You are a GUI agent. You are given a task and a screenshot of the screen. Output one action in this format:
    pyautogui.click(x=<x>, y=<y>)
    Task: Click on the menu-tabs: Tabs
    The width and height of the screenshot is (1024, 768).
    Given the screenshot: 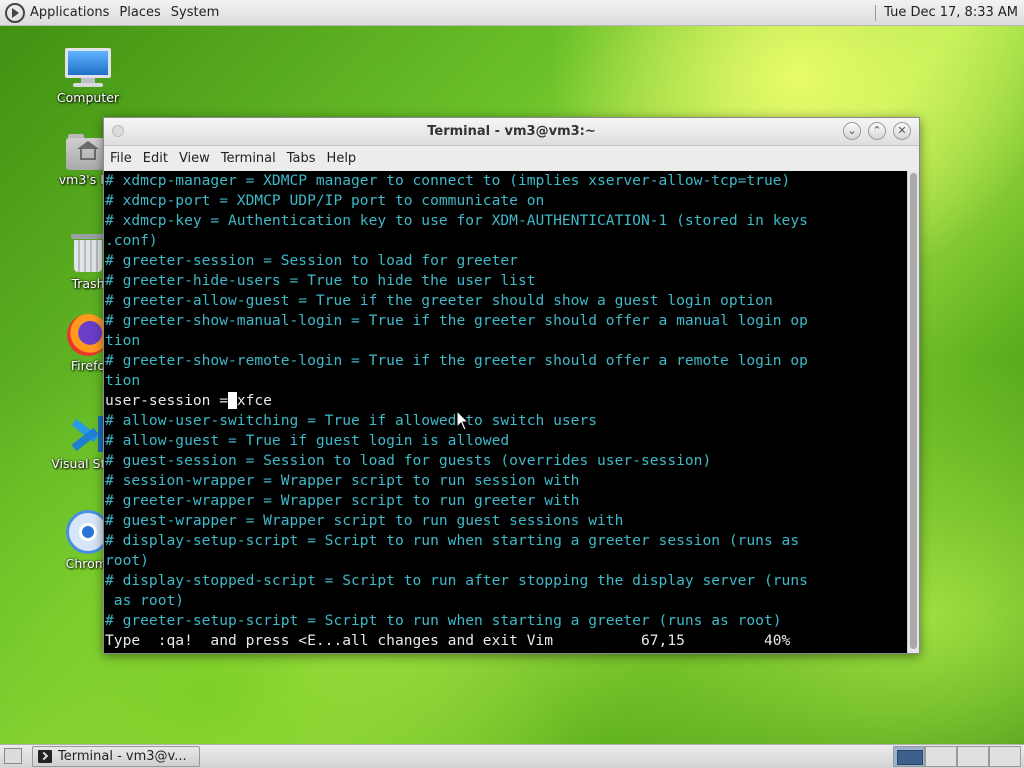 What is the action you would take?
    pyautogui.click(x=301, y=158)
    